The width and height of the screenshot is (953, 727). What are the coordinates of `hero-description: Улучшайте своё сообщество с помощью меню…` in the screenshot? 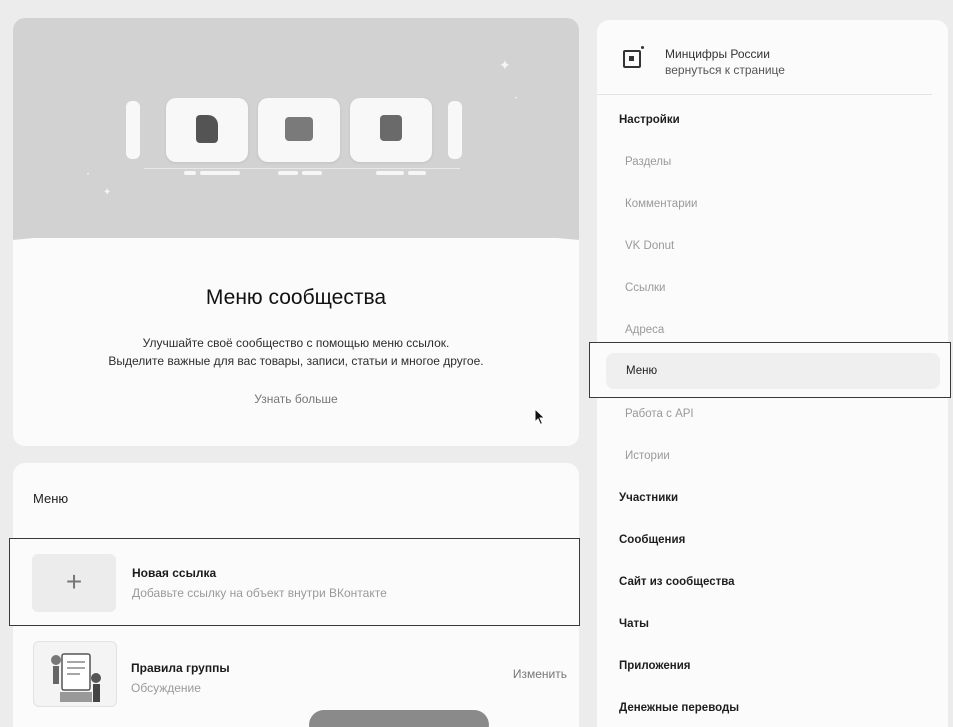 It's located at (296, 352).